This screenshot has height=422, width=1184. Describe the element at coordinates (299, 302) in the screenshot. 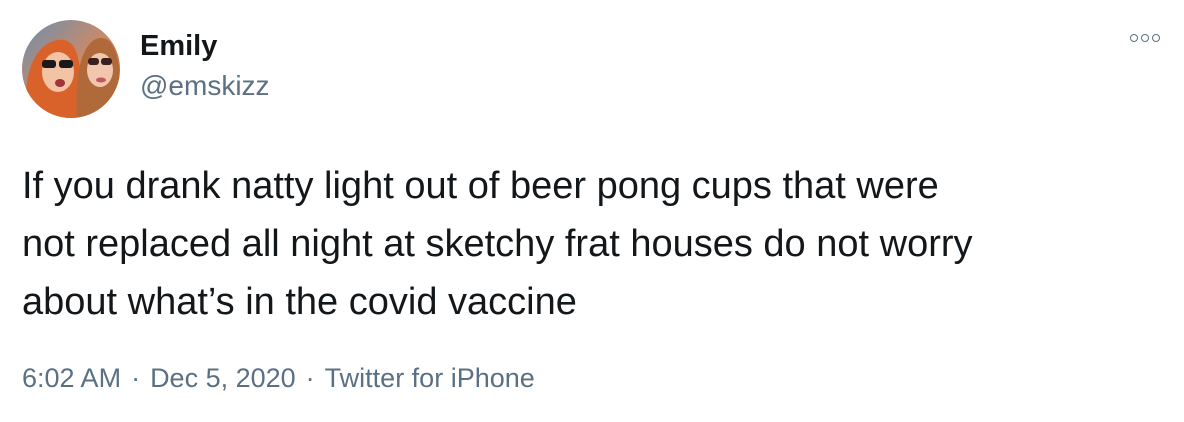

I see `tweet-text-line: about what’s in the covid vaccine` at that location.